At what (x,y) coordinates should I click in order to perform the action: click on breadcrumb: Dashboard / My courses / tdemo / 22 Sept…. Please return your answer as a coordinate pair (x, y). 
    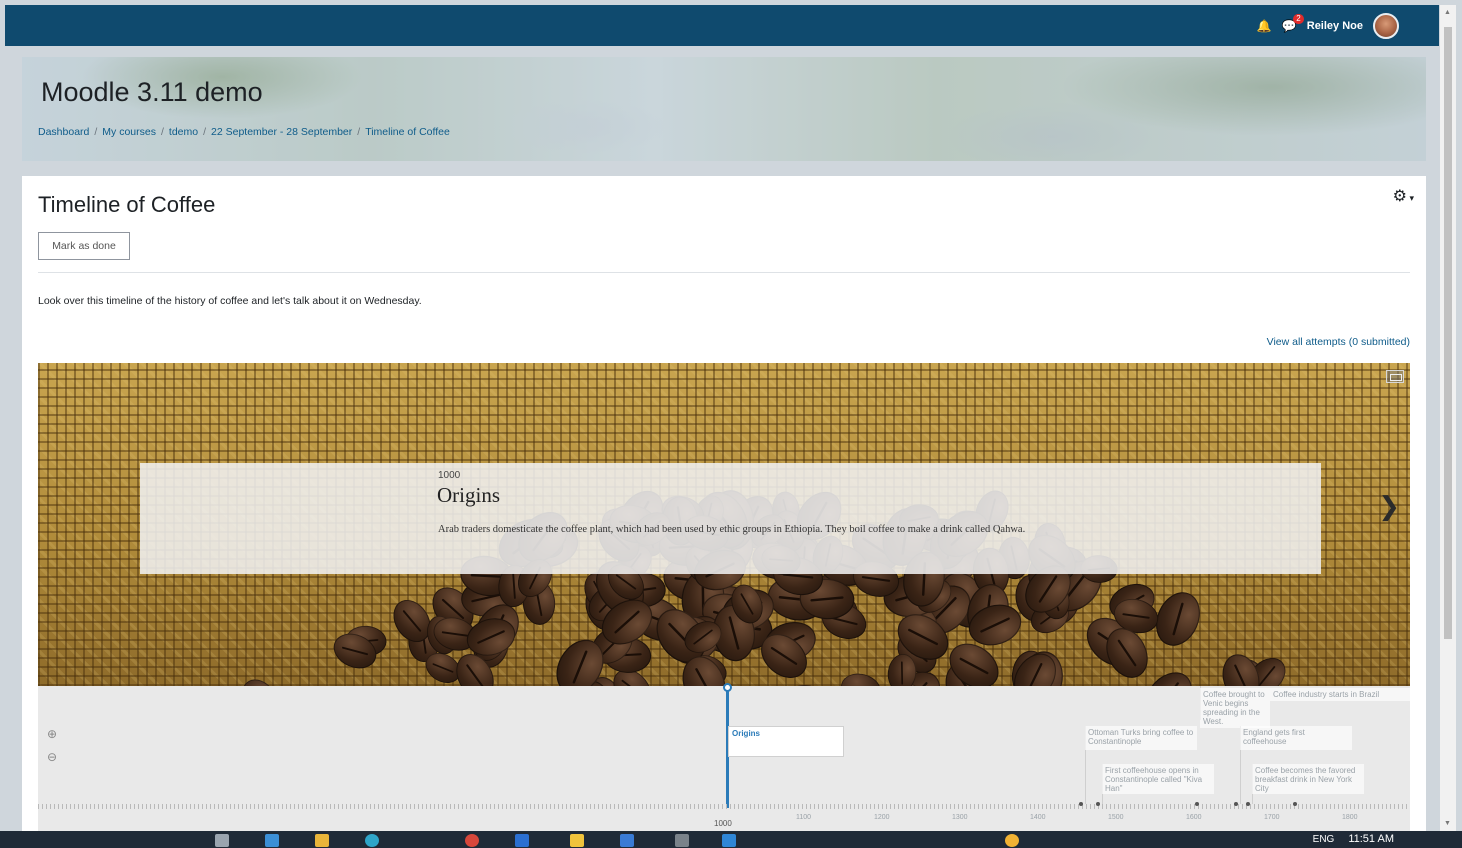
    Looking at the image, I should click on (244, 132).